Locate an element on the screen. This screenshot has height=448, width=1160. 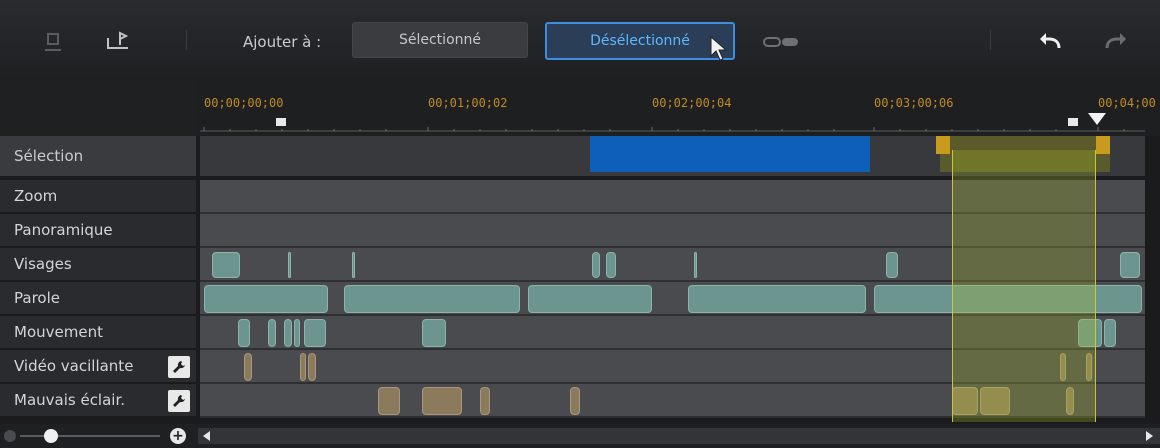
scroll-right-icon is located at coordinates (1149, 436).